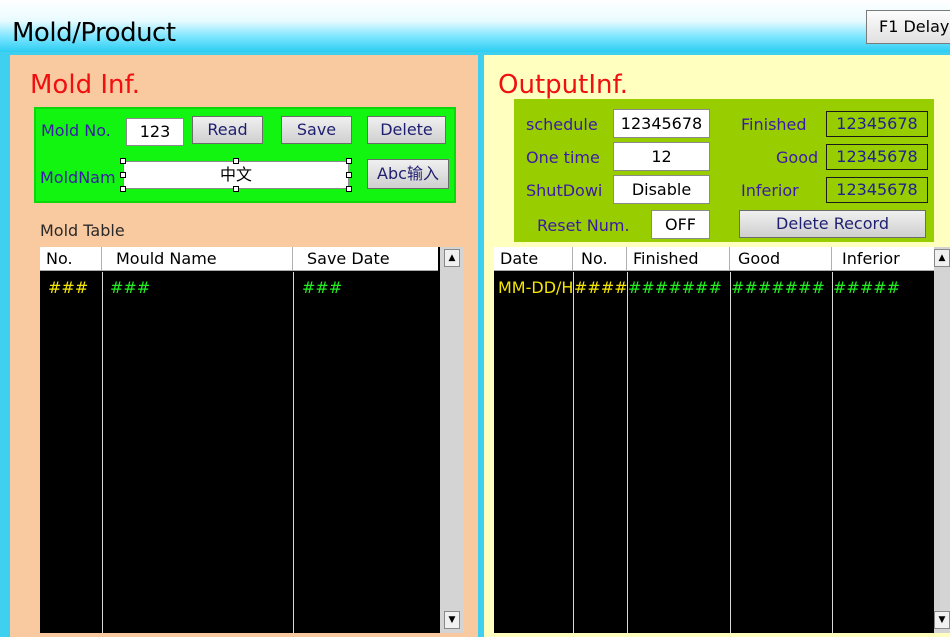  Describe the element at coordinates (774, 124) in the screenshot. I see `finished-label: Finished` at that location.